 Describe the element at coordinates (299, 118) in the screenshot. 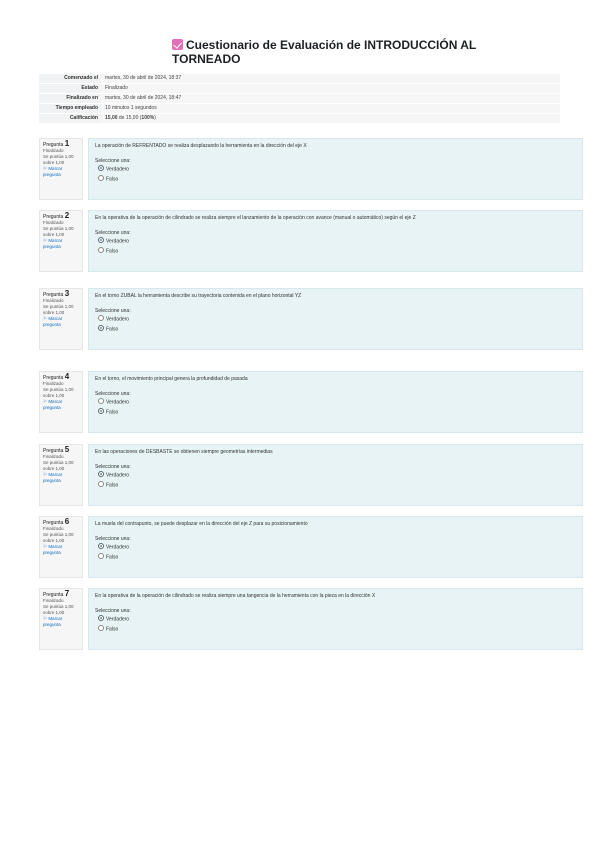

I see `summary-row: Calificación 15,00 de 15,00 (100%)` at that location.